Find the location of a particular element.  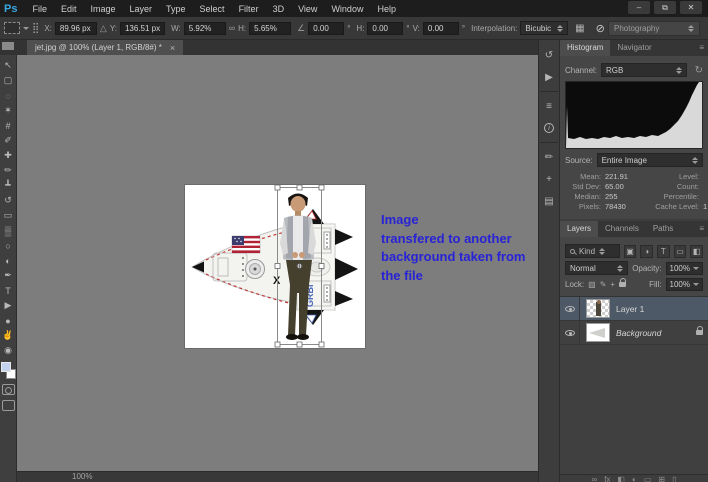

zoom-tool: ◉ is located at coordinates (8, 350).